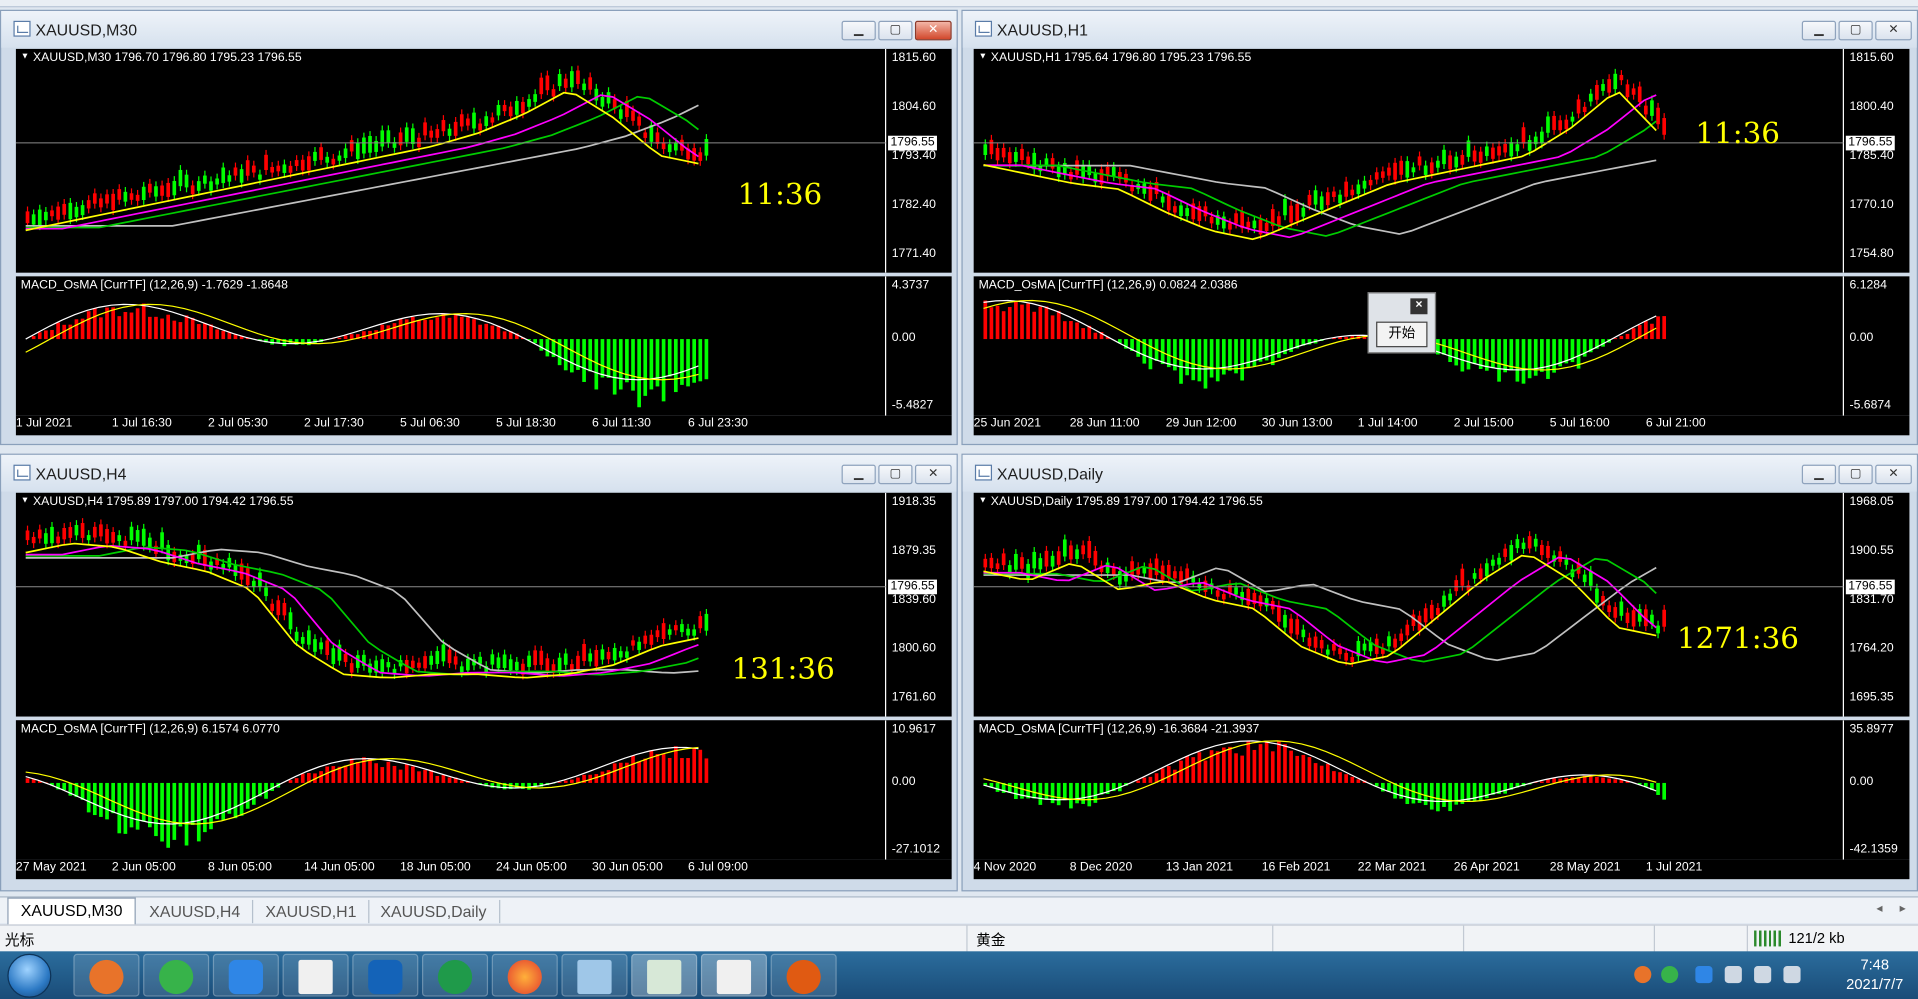 This screenshot has width=1918, height=999. Describe the element at coordinates (71, 911) in the screenshot. I see `tab-xauusd-m30: XAUUSD,M30` at that location.